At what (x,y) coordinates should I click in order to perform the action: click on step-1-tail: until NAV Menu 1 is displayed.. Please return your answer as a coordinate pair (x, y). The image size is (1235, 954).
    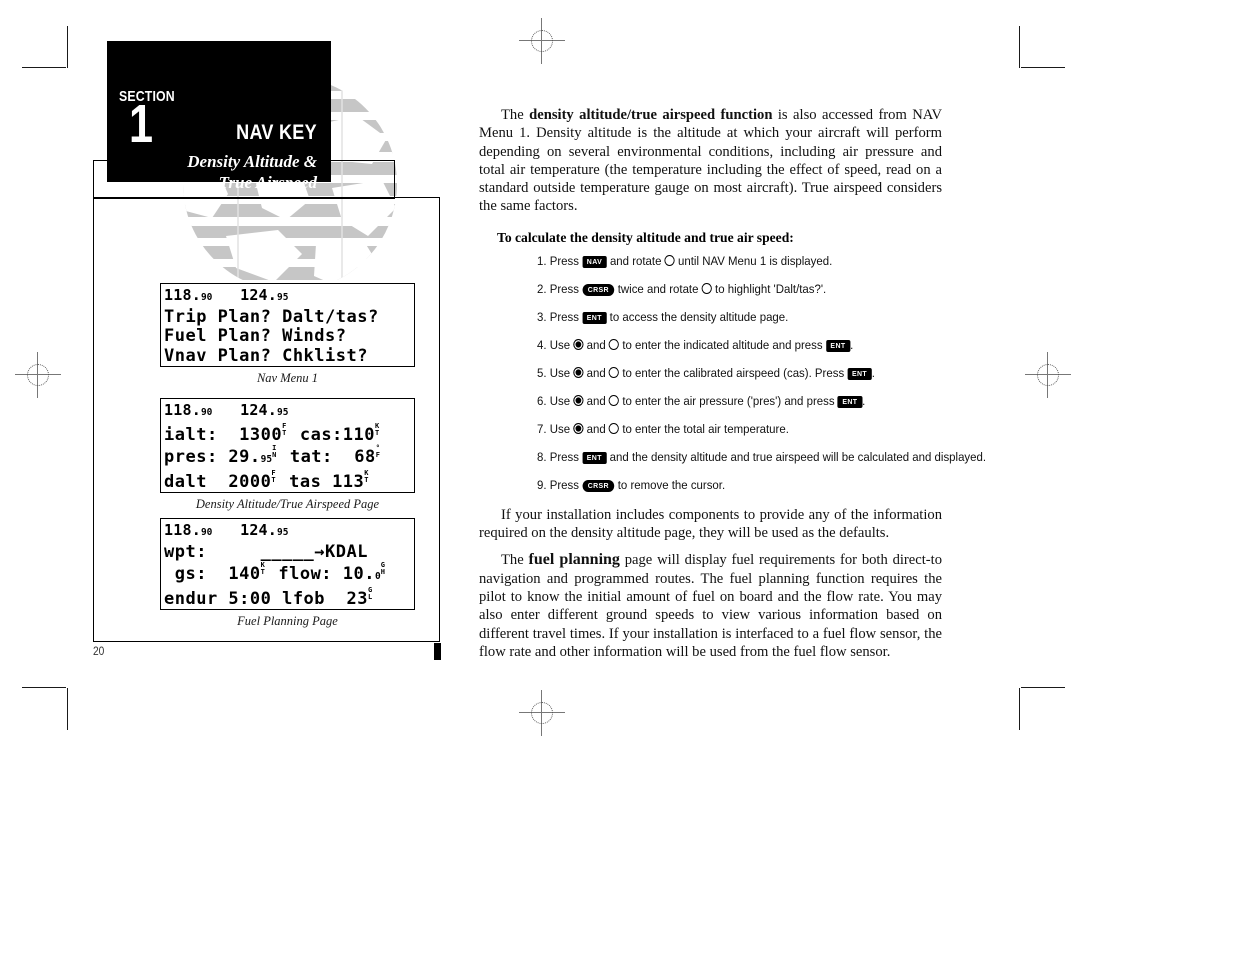
    Looking at the image, I should click on (753, 260).